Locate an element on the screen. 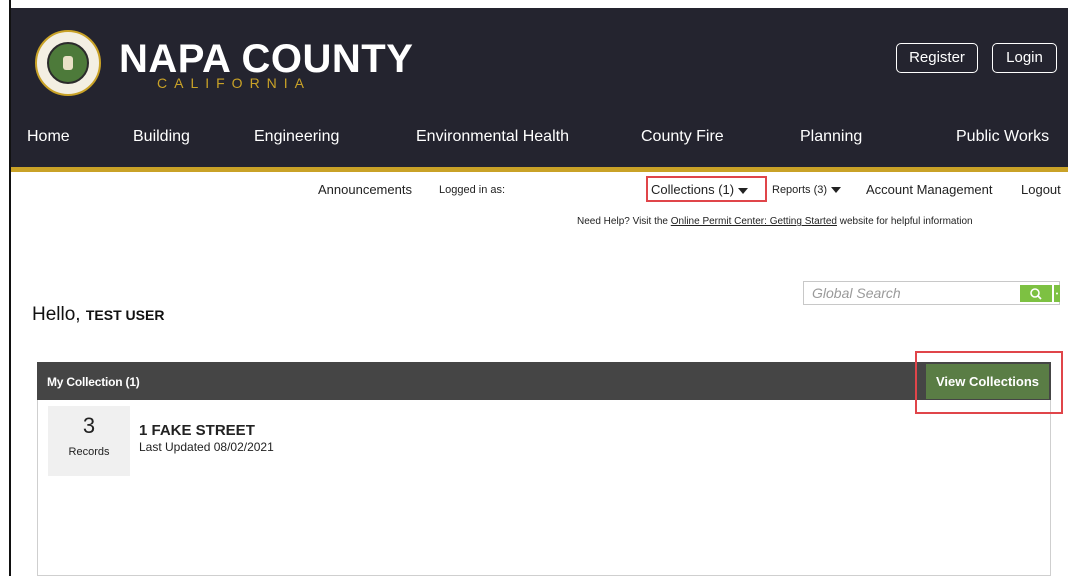 Image resolution: width=1068 pixels, height=576 pixels. collections-highlight is located at coordinates (706, 189).